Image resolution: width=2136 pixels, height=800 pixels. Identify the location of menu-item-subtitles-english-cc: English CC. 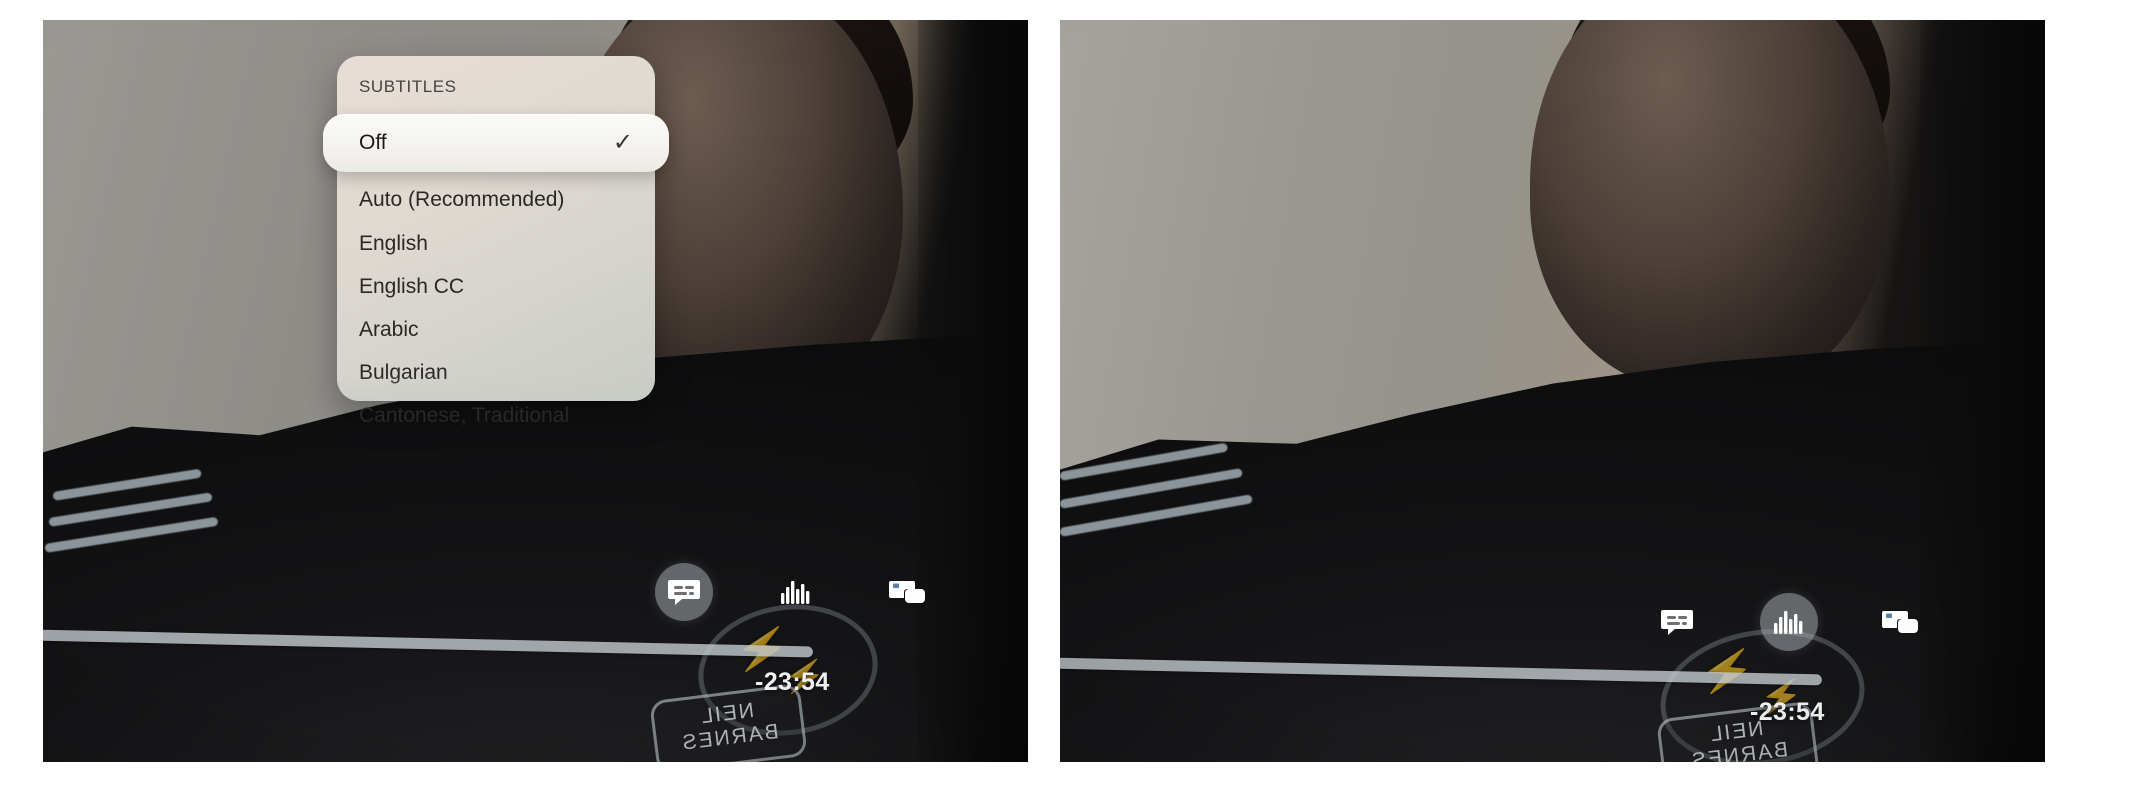
(496, 286).